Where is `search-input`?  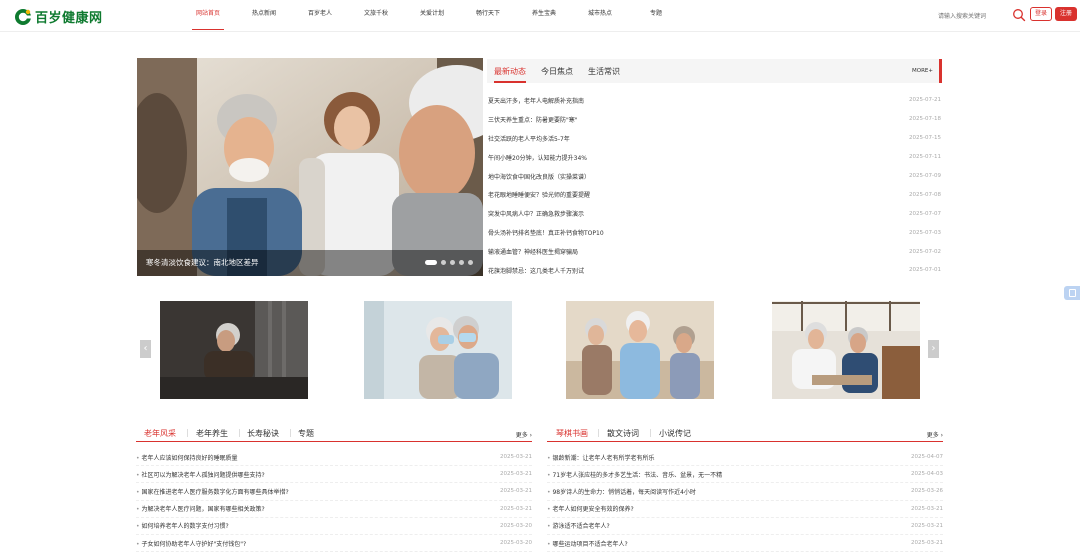
search-input is located at coordinates (973, 16).